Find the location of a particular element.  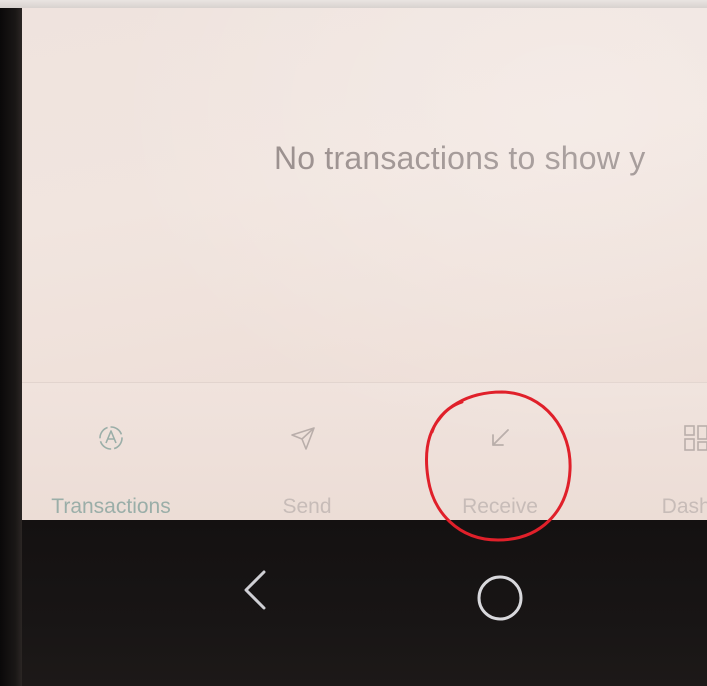

dashboard-icon is located at coordinates (695, 438).